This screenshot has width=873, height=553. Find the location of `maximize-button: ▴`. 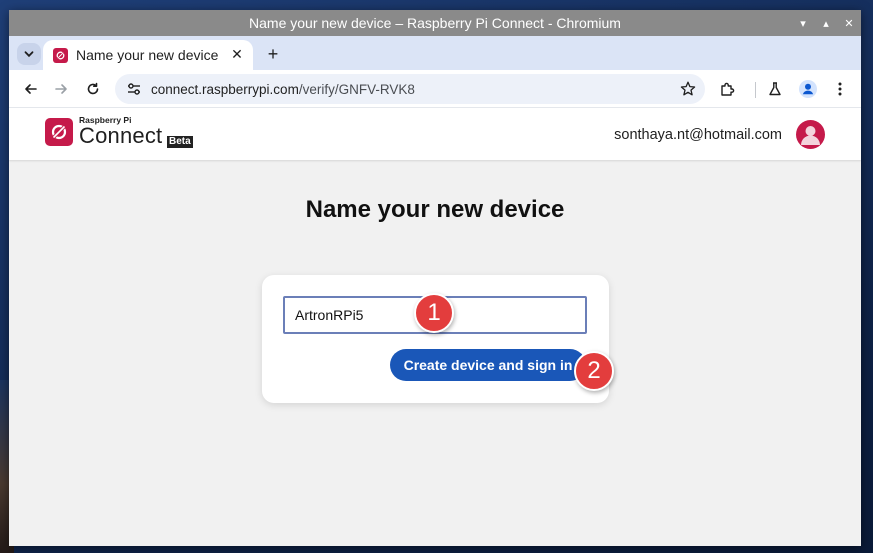

maximize-button: ▴ is located at coordinates (826, 23).